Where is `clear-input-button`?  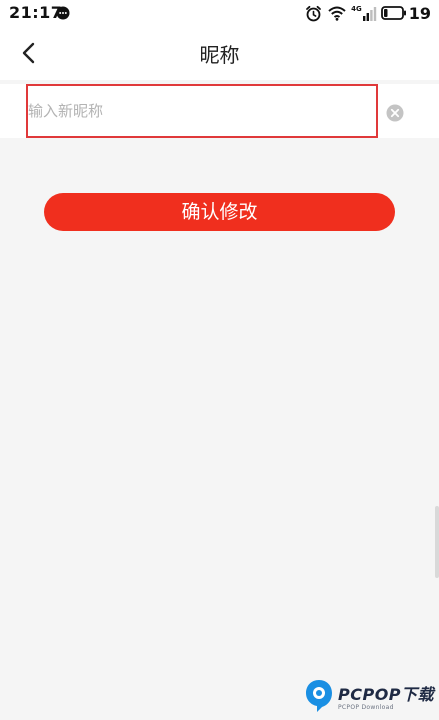 clear-input-button is located at coordinates (395, 113).